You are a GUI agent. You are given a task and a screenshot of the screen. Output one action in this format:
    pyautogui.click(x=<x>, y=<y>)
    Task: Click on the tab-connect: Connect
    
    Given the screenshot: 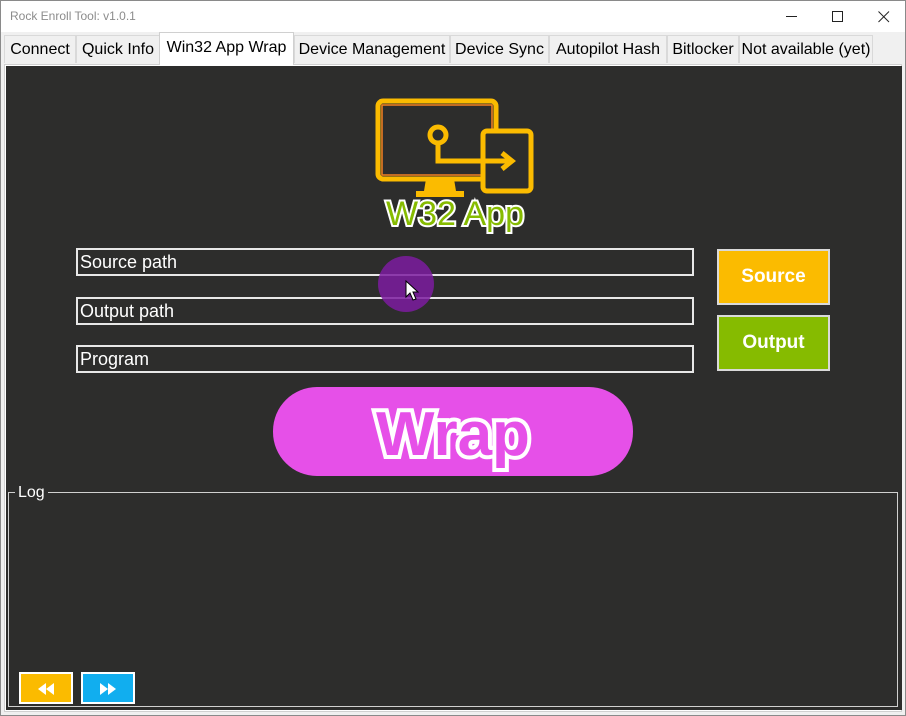 What is the action you would take?
    pyautogui.click(x=40, y=49)
    